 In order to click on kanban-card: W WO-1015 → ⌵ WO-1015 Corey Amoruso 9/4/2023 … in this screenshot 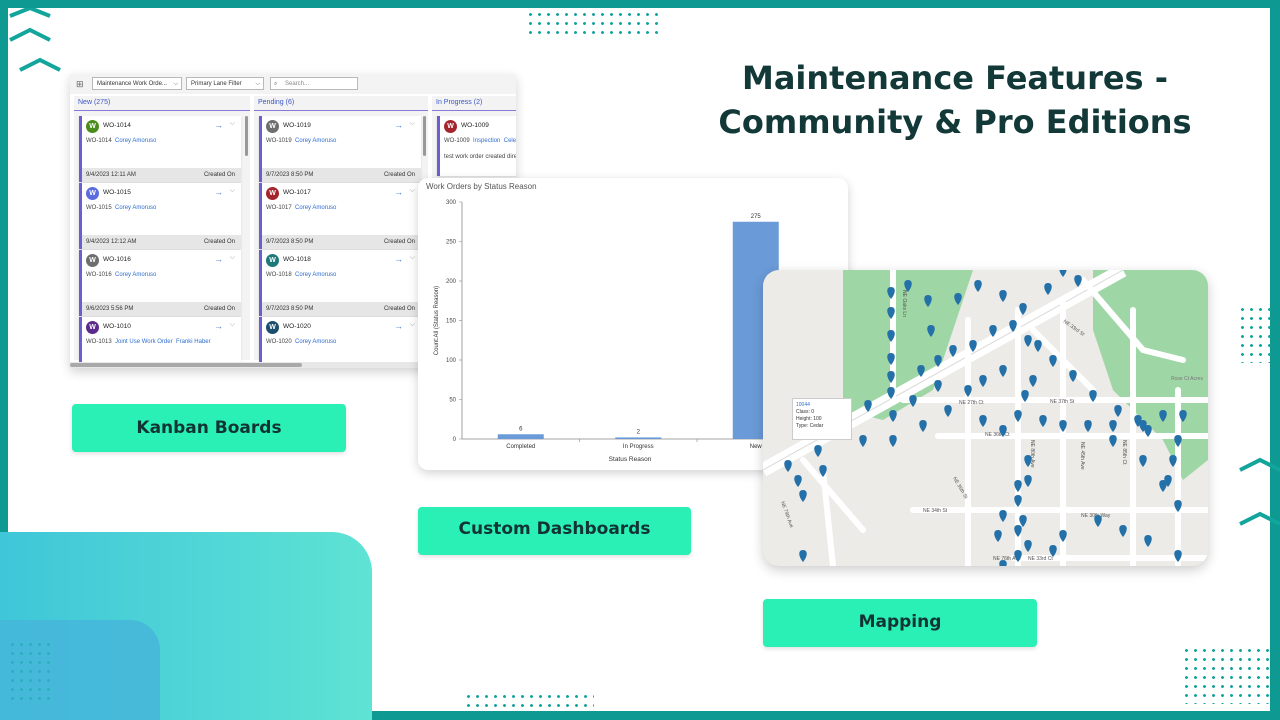, I will do `click(160, 216)`.